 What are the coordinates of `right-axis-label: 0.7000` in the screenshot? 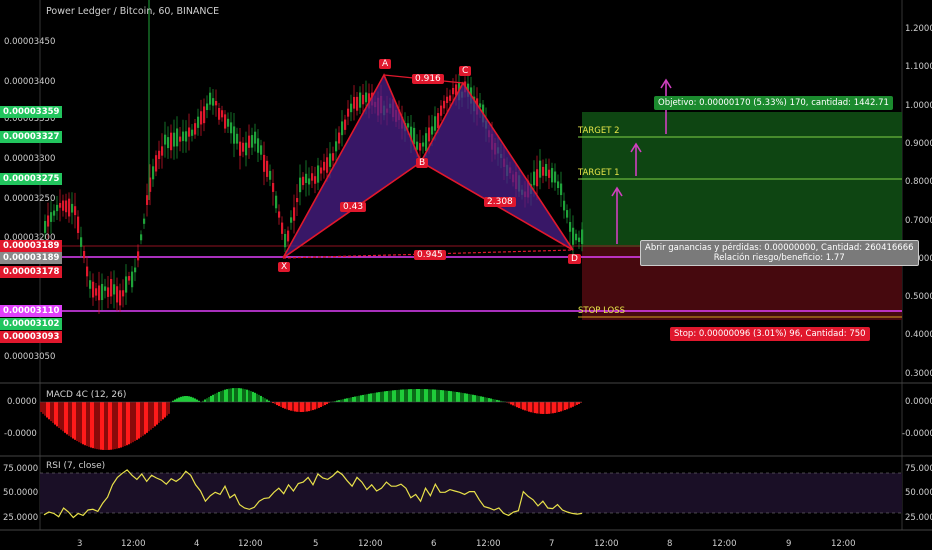 It's located at (918, 220).